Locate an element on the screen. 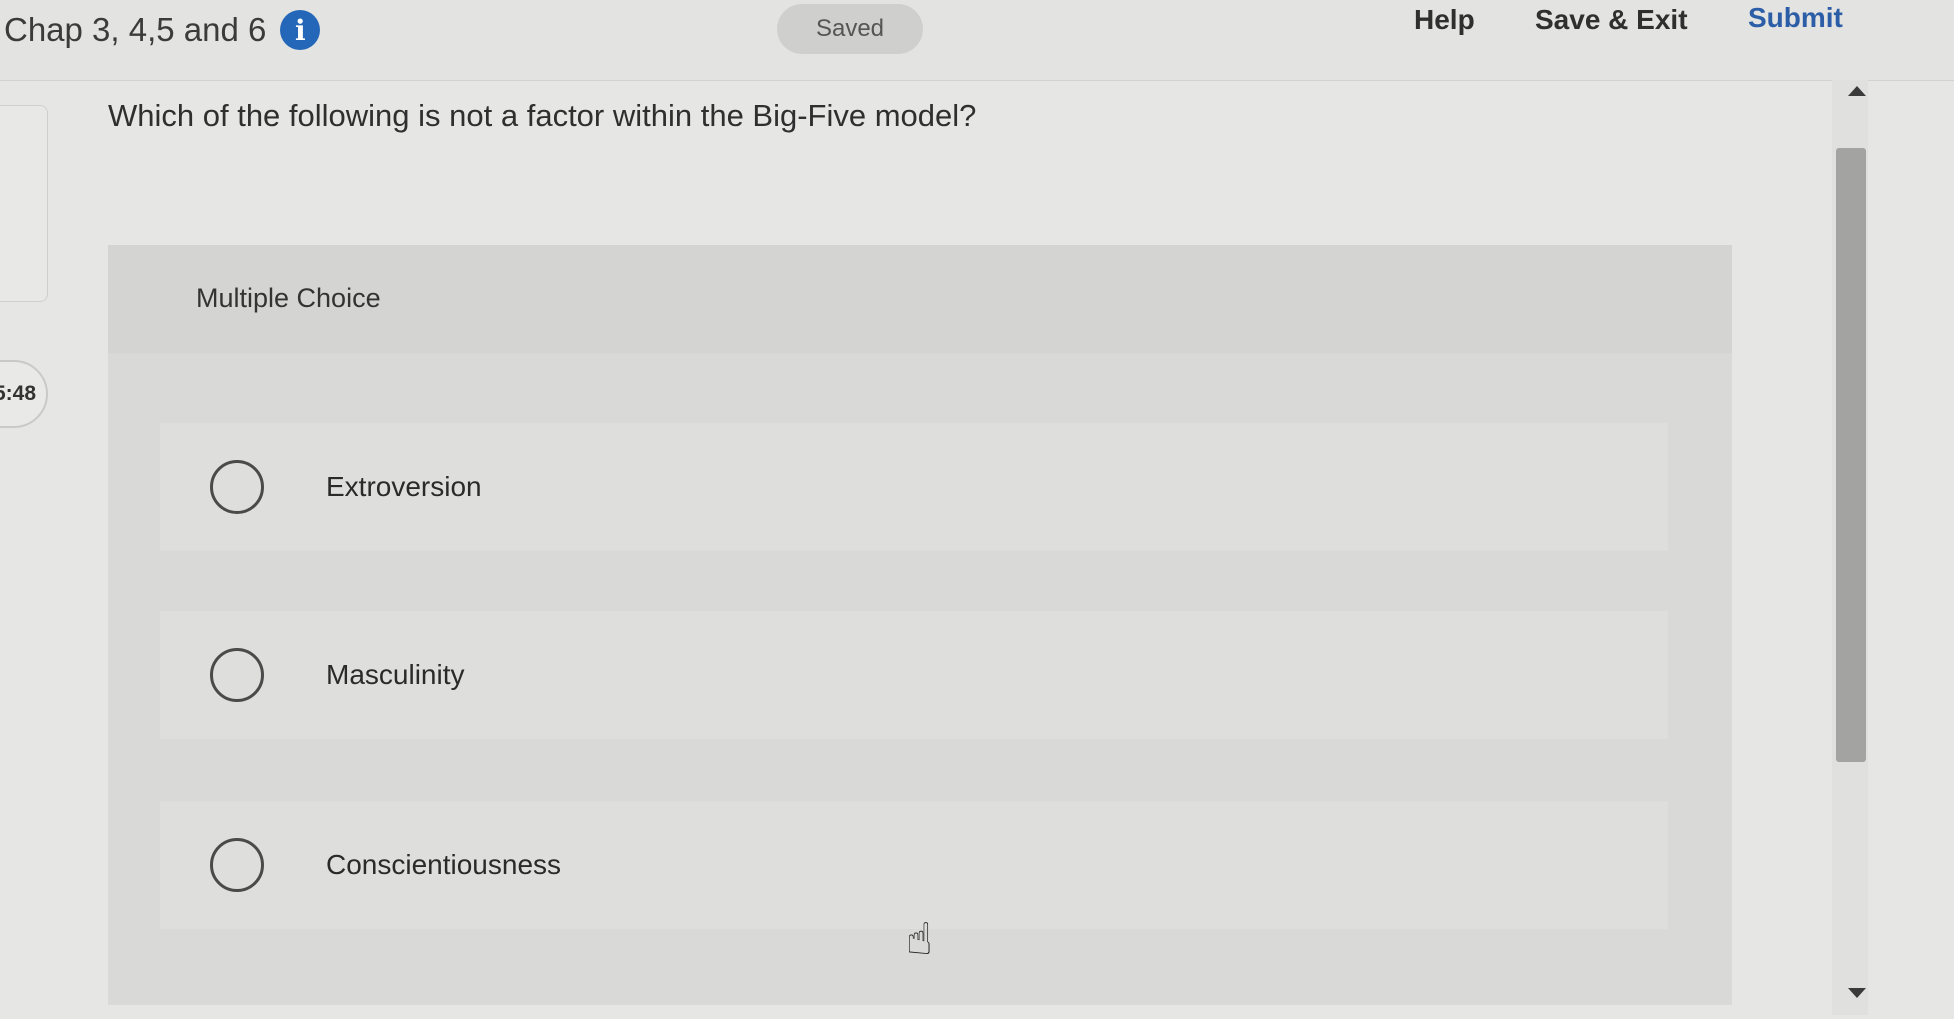  assignment-title: Chap 3, 4,5 and 6 i is located at coordinates (162, 30).